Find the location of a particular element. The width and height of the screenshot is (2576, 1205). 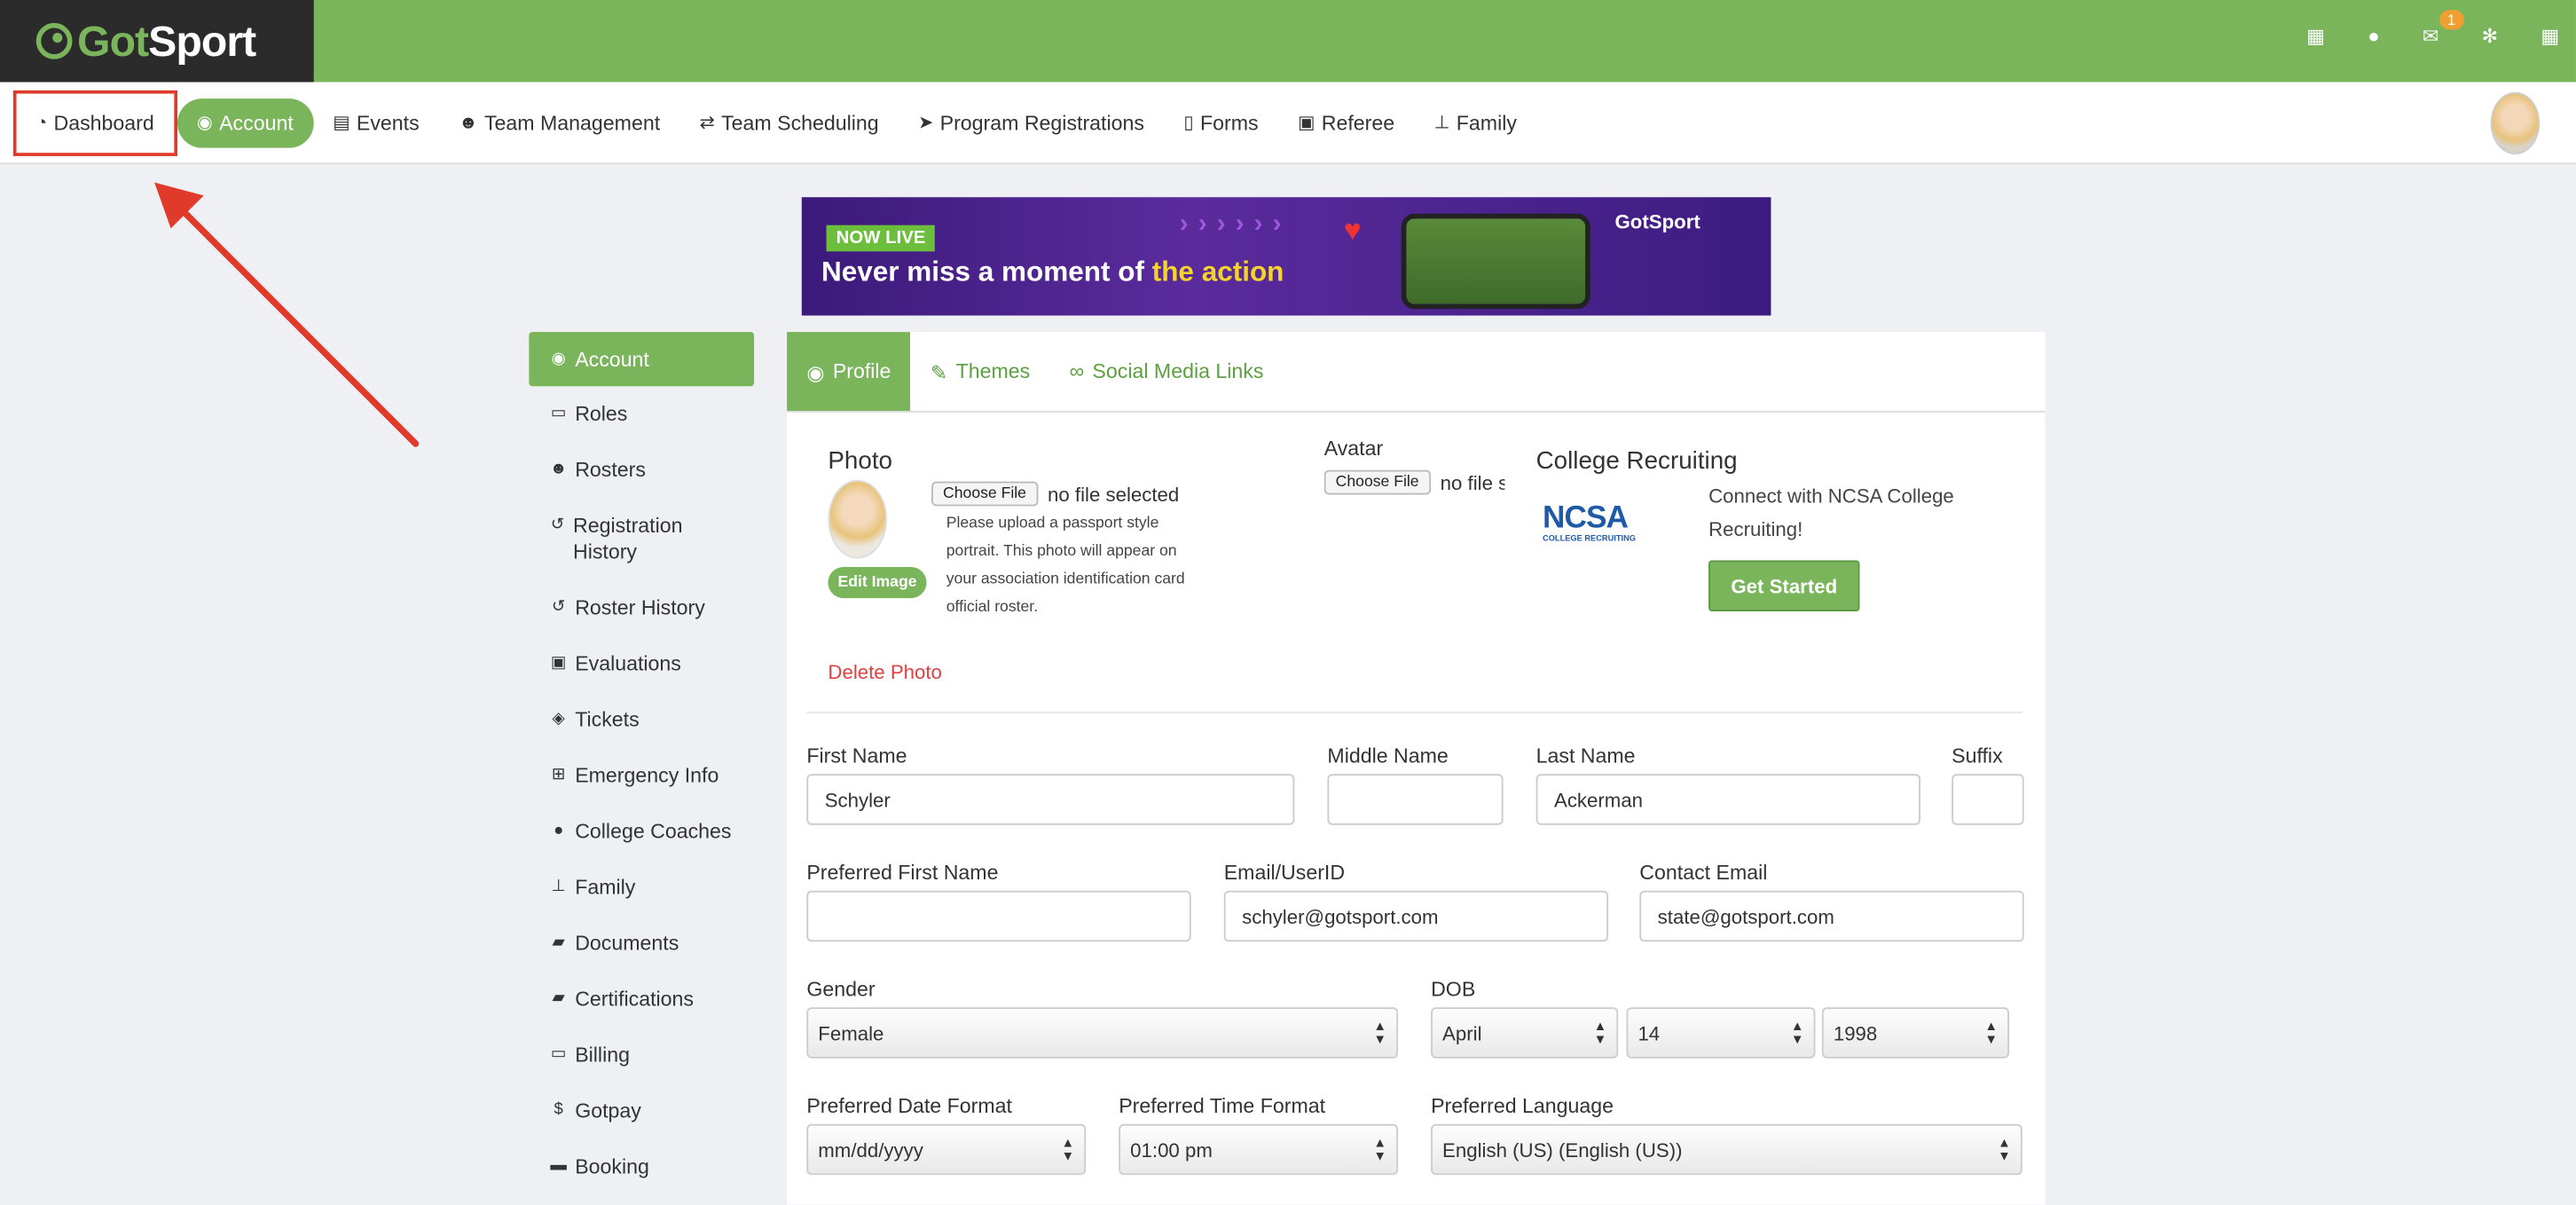

photo-file-input: Choose File no file selected is located at coordinates (1055, 494).